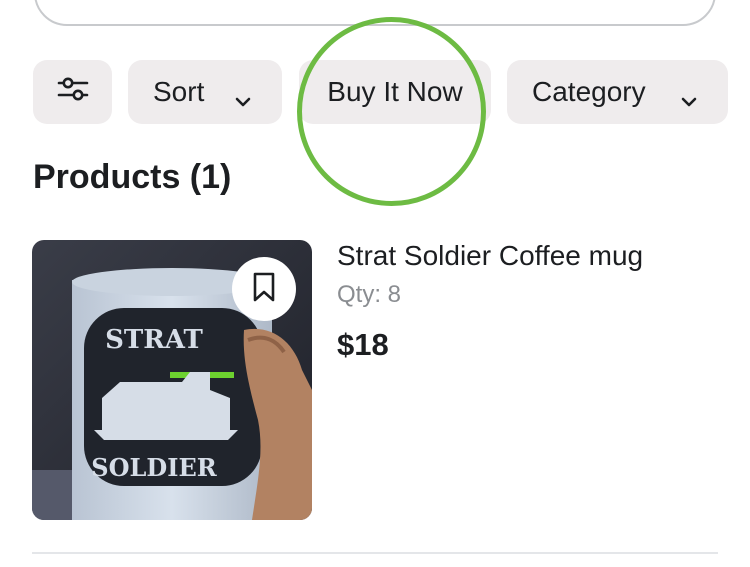 Image resolution: width=750 pixels, height=567 pixels. I want to click on mug-text-bottom: SOLDIER, so click(154, 467).